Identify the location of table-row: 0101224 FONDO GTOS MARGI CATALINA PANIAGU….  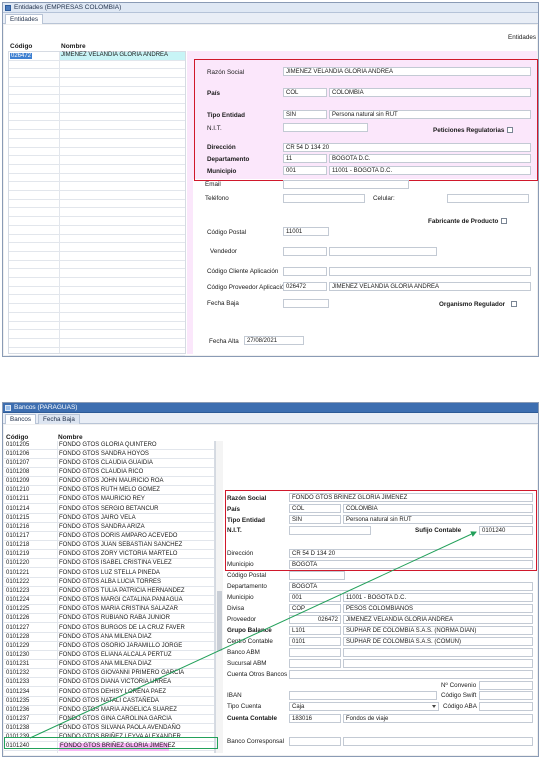
(109, 601).